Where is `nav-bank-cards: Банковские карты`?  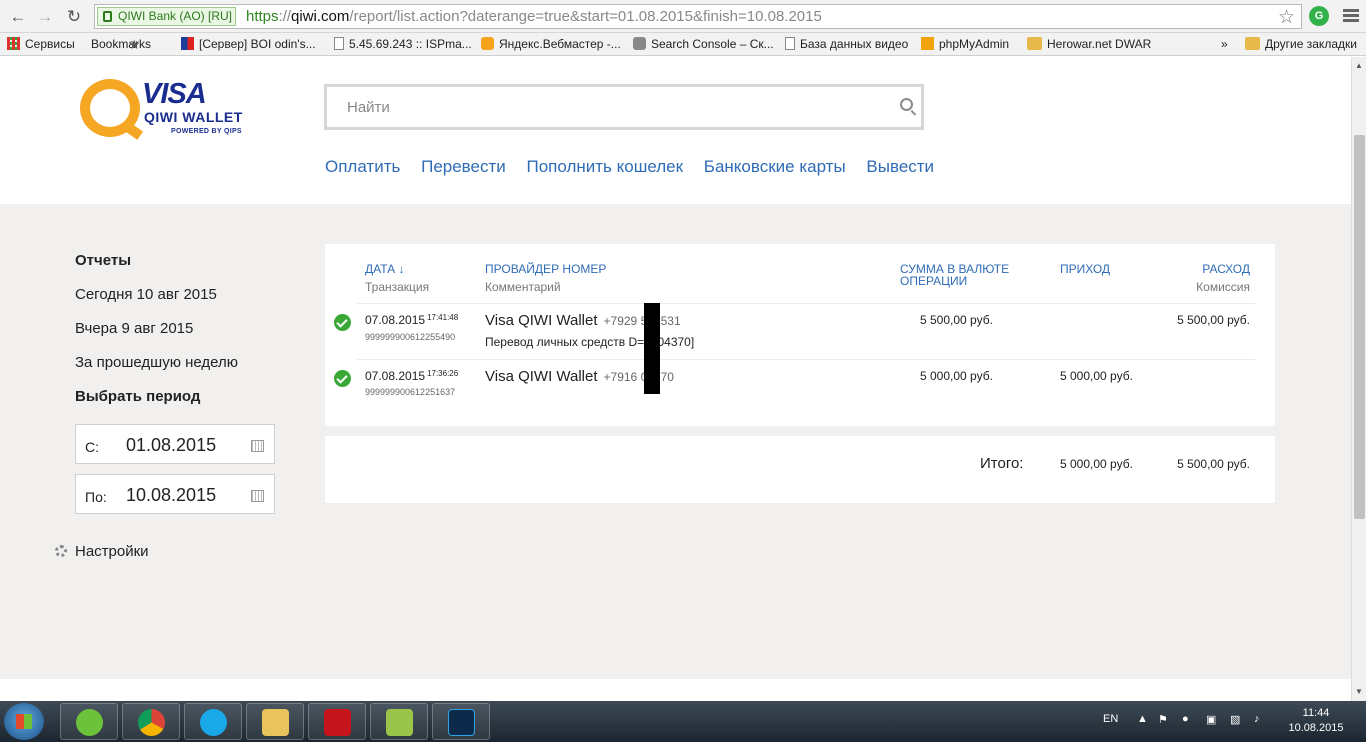 nav-bank-cards: Банковские карты is located at coordinates (775, 166).